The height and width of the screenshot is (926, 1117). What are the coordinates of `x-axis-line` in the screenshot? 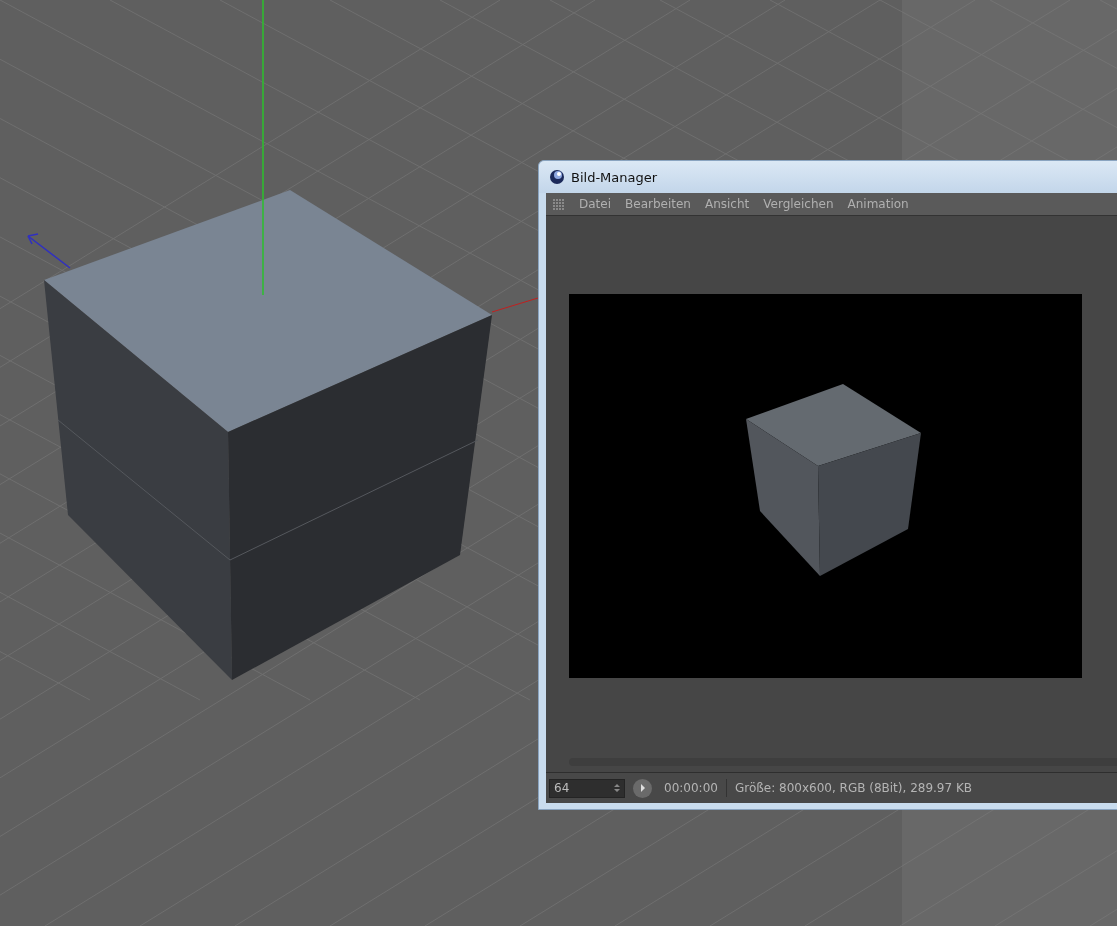 It's located at (515, 305).